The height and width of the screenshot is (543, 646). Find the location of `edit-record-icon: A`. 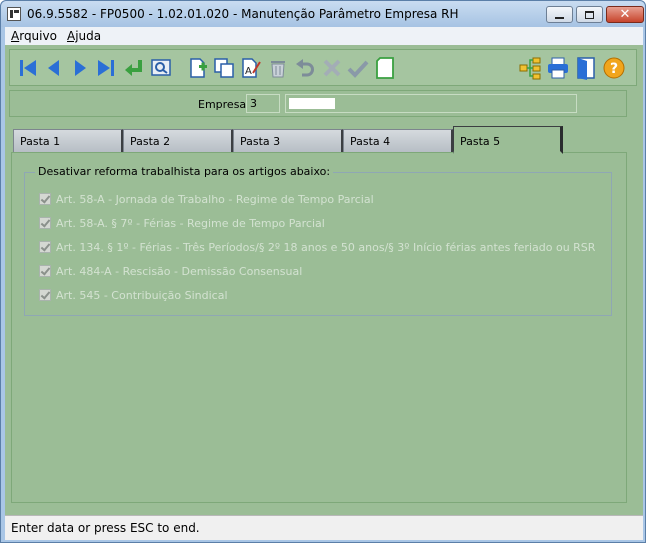

edit-record-icon: A is located at coordinates (251, 68).